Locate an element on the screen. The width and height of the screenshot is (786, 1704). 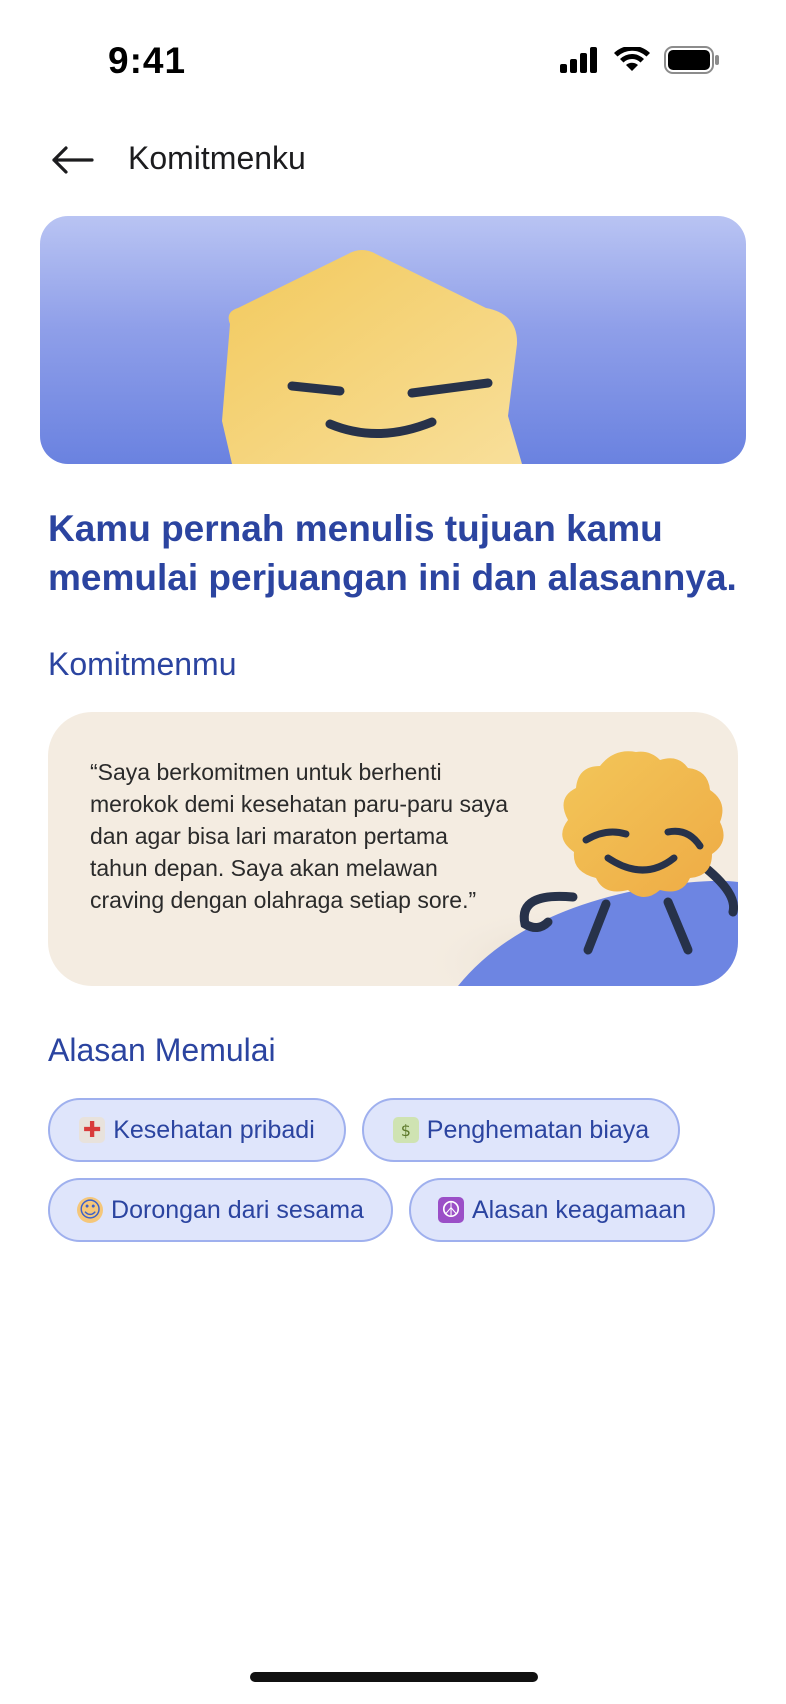
reason-chip-personal-health: ✚ Kesehatan pribadi is located at coordinates (197, 1130).